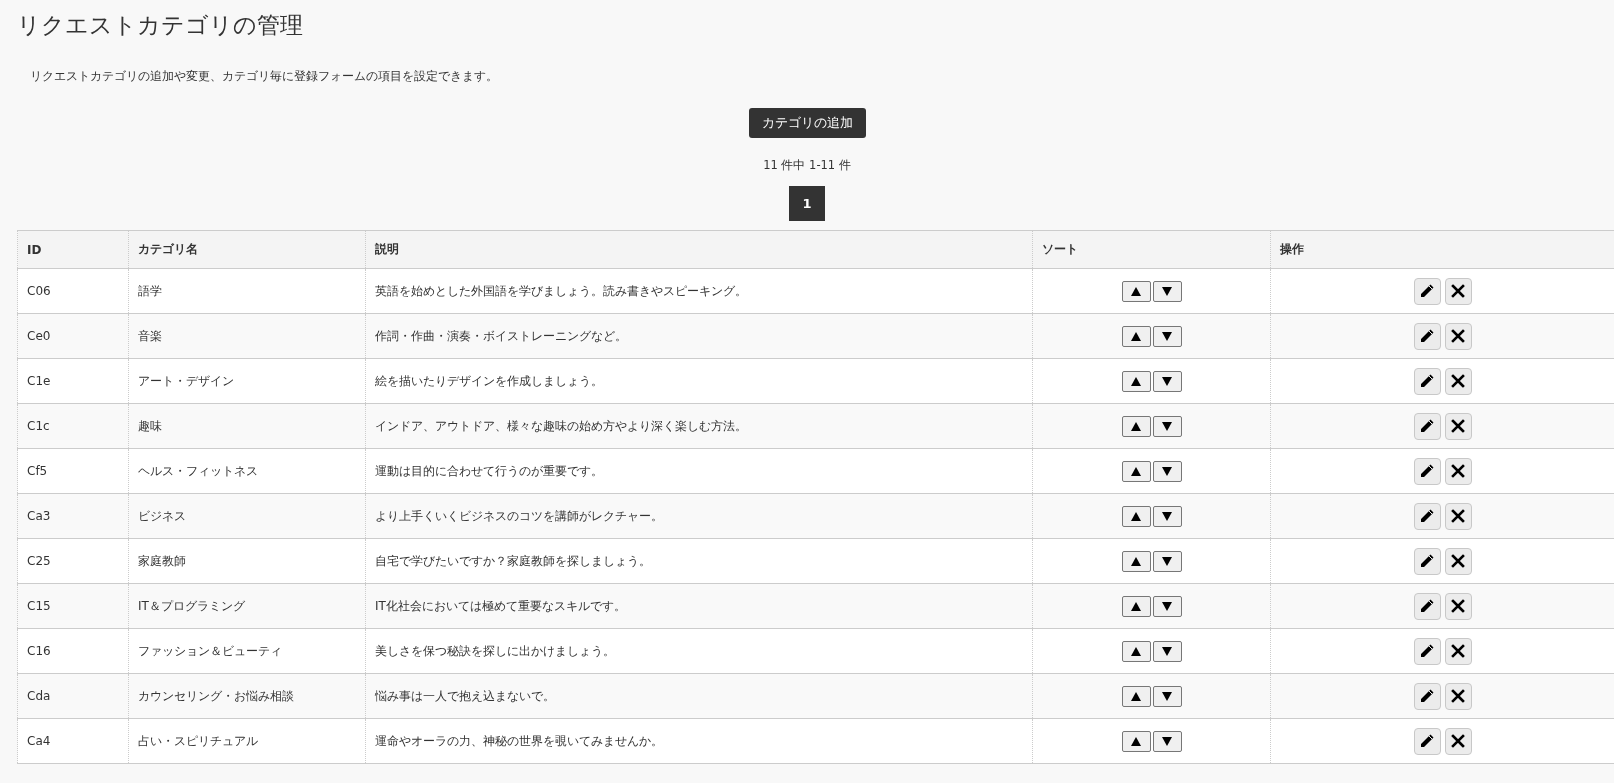 The height and width of the screenshot is (783, 1614). Describe the element at coordinates (38, 426) in the screenshot. I see `category-id: C1c` at that location.